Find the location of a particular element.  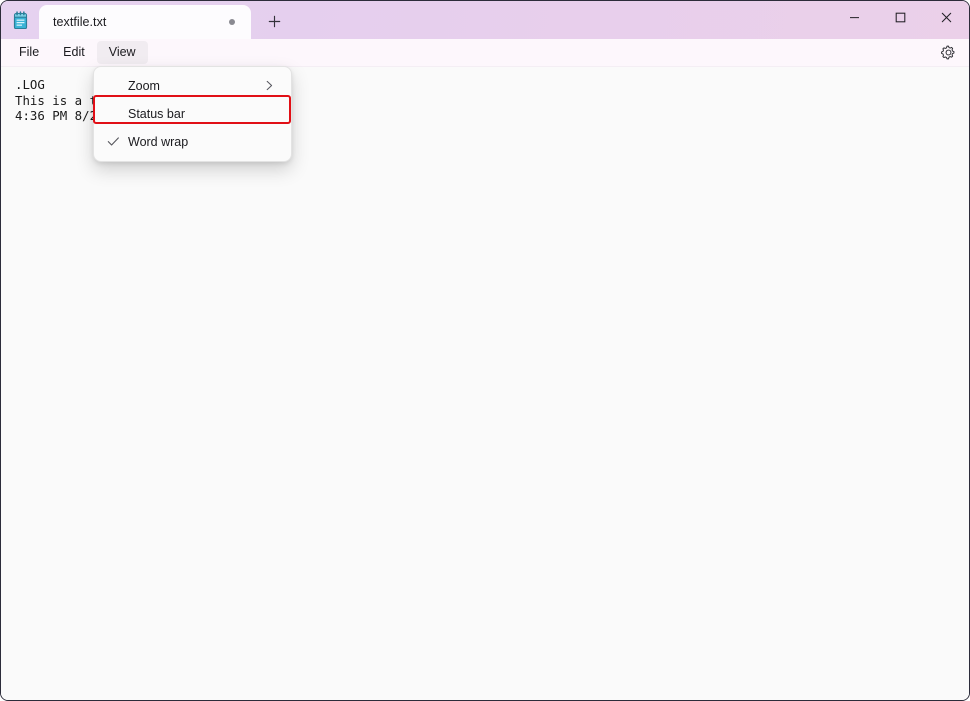

maximize-button is located at coordinates (900, 17).